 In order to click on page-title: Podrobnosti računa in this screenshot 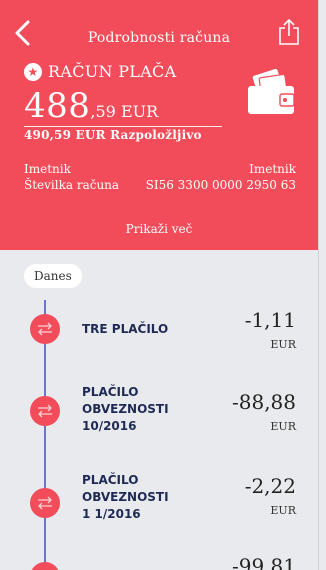, I will do `click(159, 38)`.